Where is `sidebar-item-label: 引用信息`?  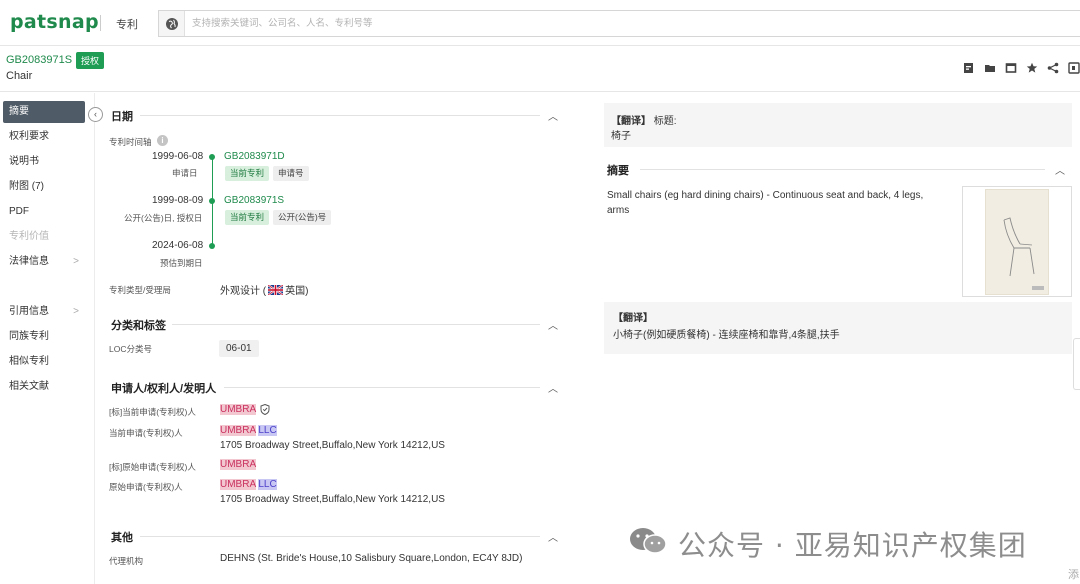 sidebar-item-label: 引用信息 is located at coordinates (29, 311).